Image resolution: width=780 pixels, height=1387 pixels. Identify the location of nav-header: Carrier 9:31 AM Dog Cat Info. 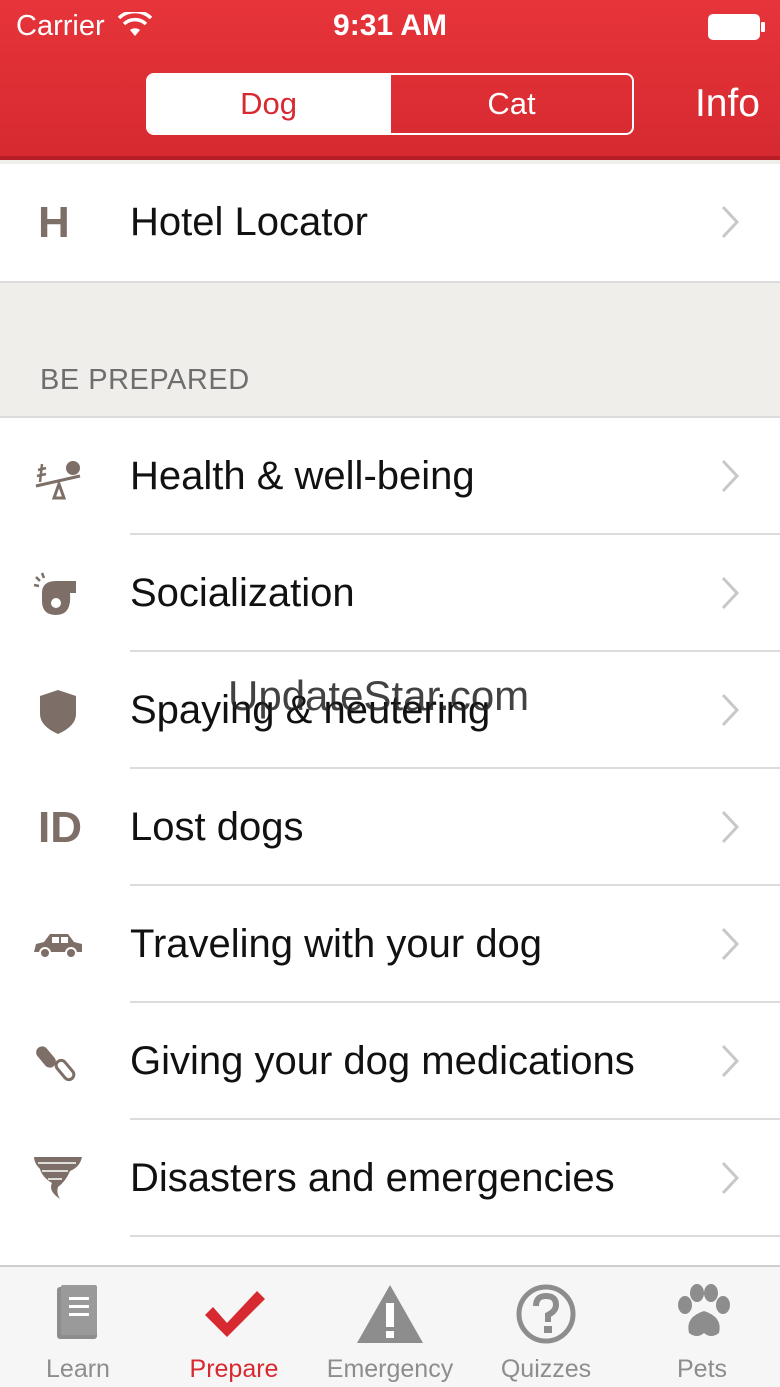
(390, 80).